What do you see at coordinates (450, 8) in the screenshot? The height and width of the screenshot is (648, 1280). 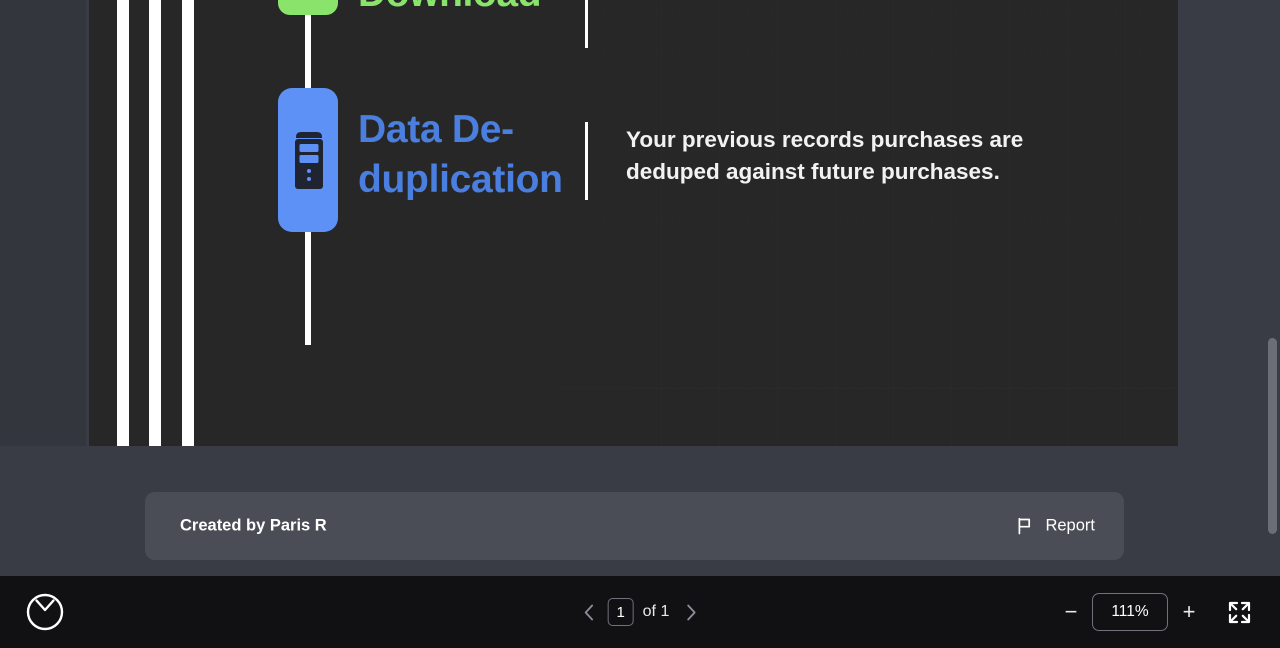 I see `step-label-download: Download` at bounding box center [450, 8].